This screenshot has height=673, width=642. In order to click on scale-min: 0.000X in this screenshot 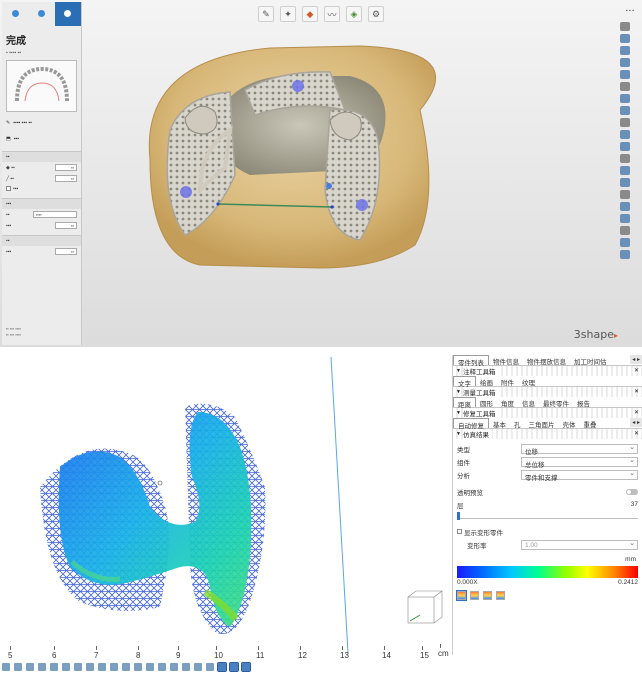, I will do `click(467, 582)`.